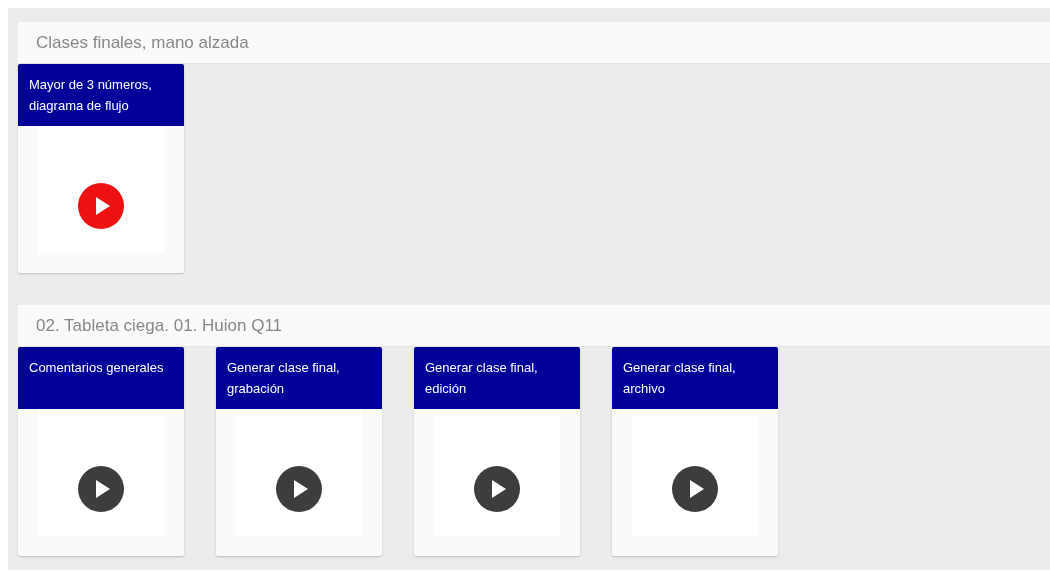 The width and height of the screenshot is (1050, 575). Describe the element at coordinates (695, 451) in the screenshot. I see `video-card: Generar clase final, archivo` at that location.